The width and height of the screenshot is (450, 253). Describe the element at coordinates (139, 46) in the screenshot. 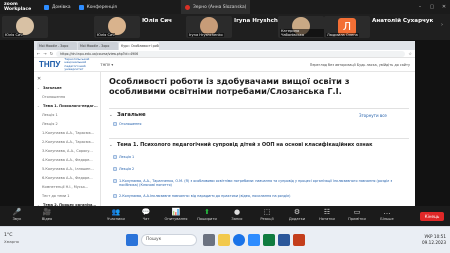

I see `browser-tab-active: Курс: Особливості роботи із зд` at that location.